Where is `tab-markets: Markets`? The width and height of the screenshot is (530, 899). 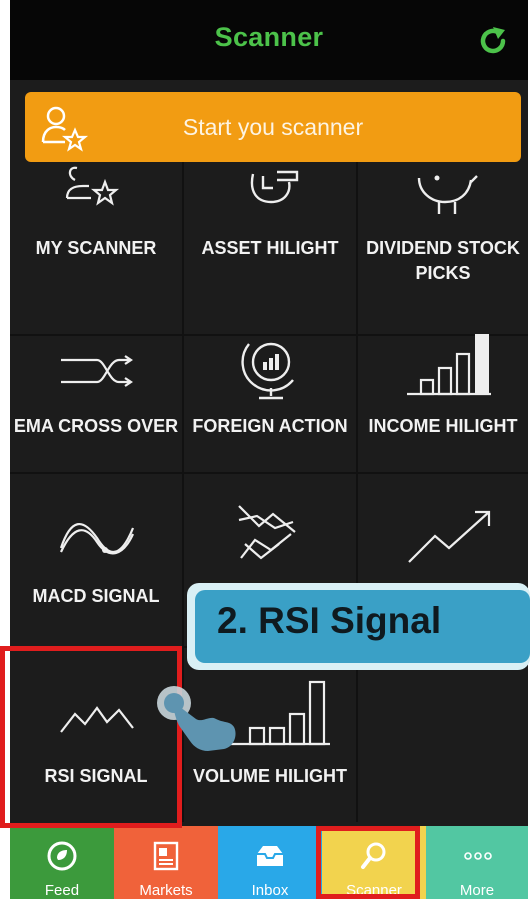 tab-markets: Markets is located at coordinates (166, 862).